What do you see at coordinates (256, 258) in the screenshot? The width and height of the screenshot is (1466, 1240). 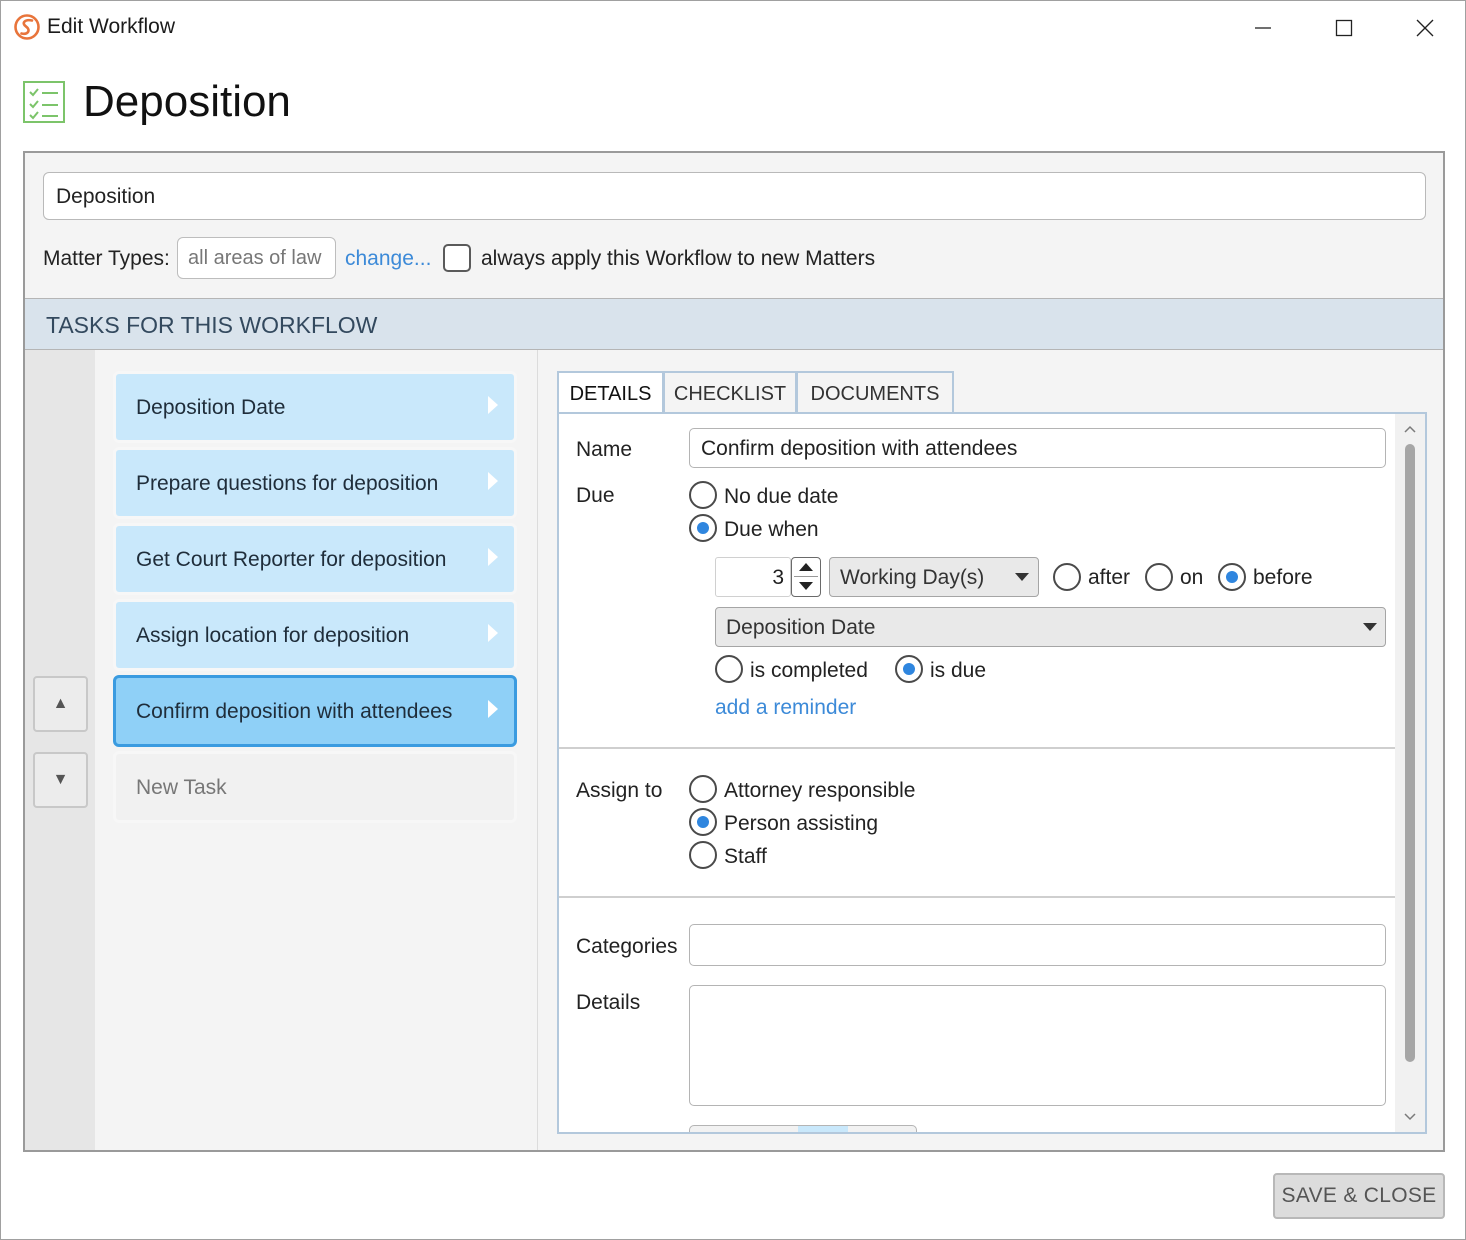 I see `matter-types-field: all areas of law` at bounding box center [256, 258].